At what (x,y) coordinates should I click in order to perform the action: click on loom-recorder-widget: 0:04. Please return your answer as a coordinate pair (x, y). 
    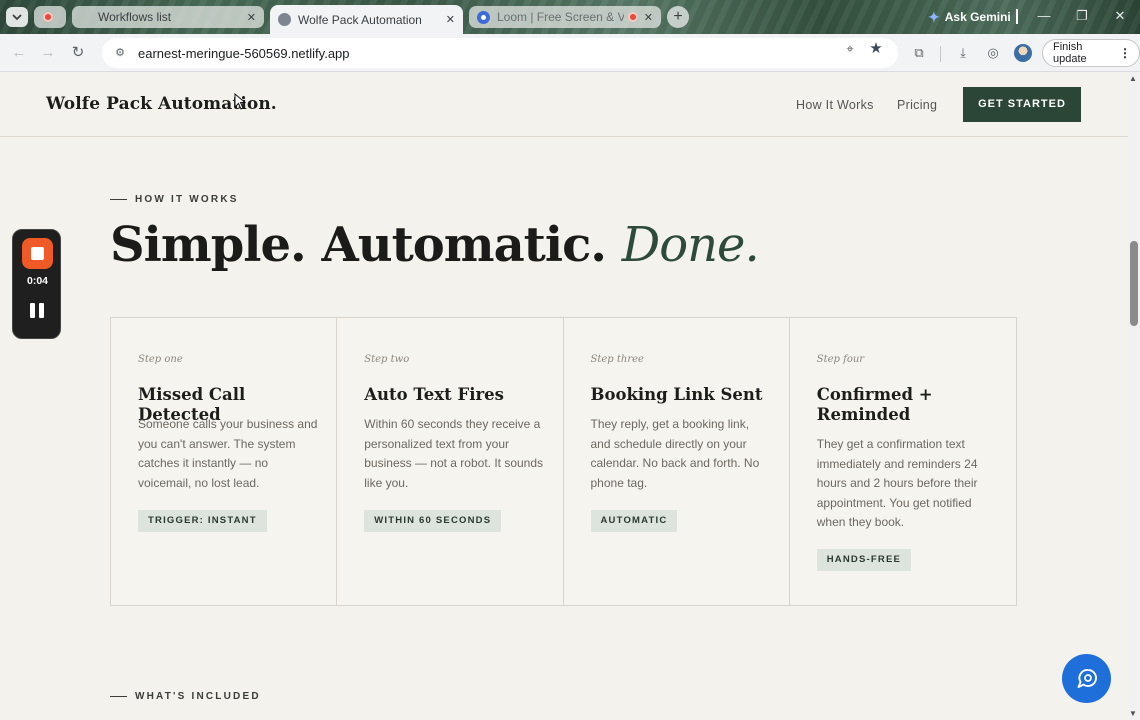
    Looking at the image, I should click on (36, 284).